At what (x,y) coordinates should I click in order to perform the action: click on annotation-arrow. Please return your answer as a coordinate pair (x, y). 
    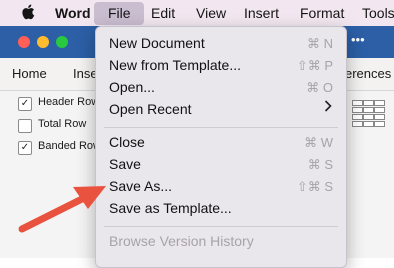
    Looking at the image, I should click on (62, 209).